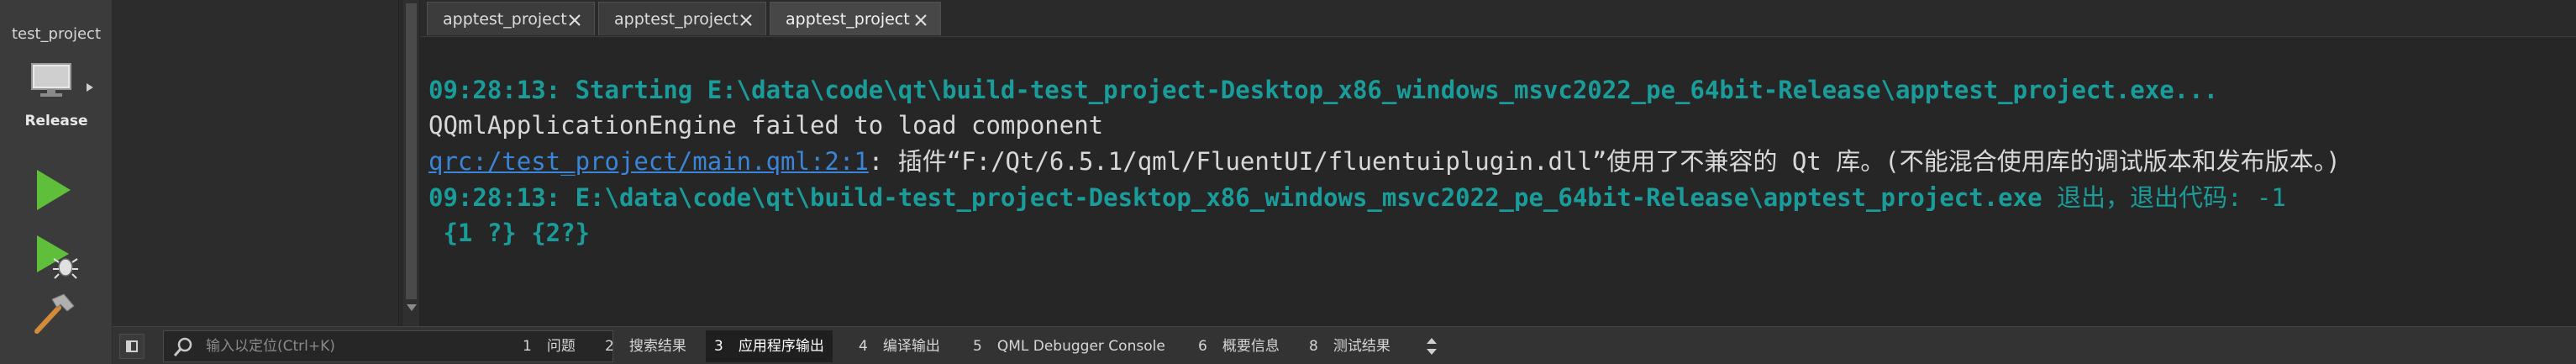 The width and height of the screenshot is (2576, 364). Describe the element at coordinates (256, 163) in the screenshot. I see `side-panel` at that location.